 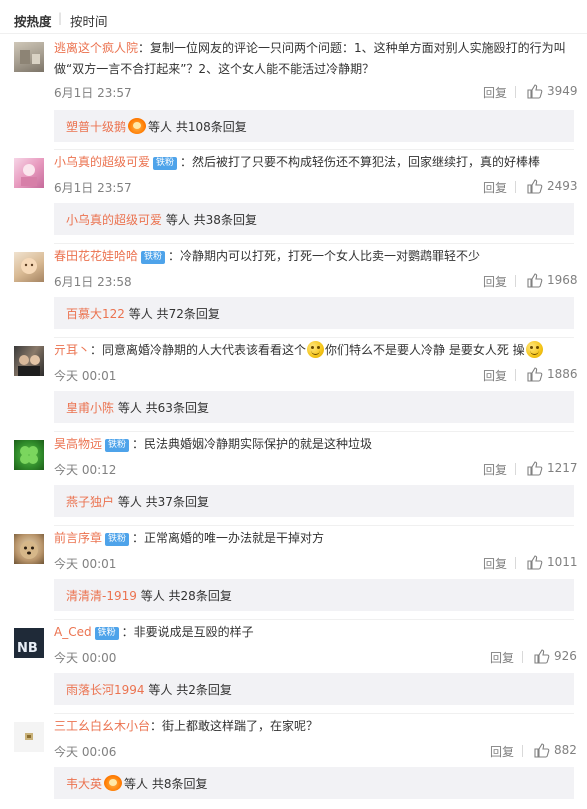 What do you see at coordinates (314, 126) in the screenshot?
I see `sub-replies-bar: 塑普十级鹅 等人 共108条回复` at bounding box center [314, 126].